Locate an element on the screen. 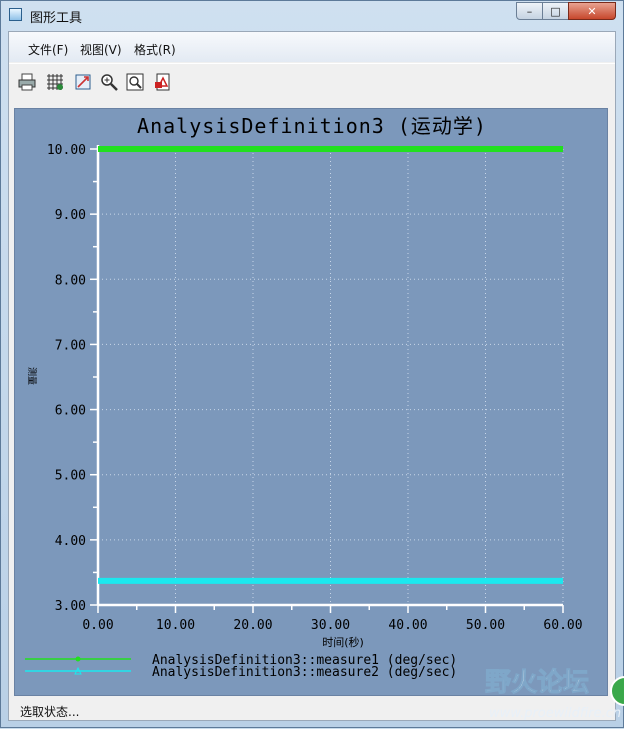 The height and width of the screenshot is (729, 624). pdf-icon is located at coordinates (163, 82).